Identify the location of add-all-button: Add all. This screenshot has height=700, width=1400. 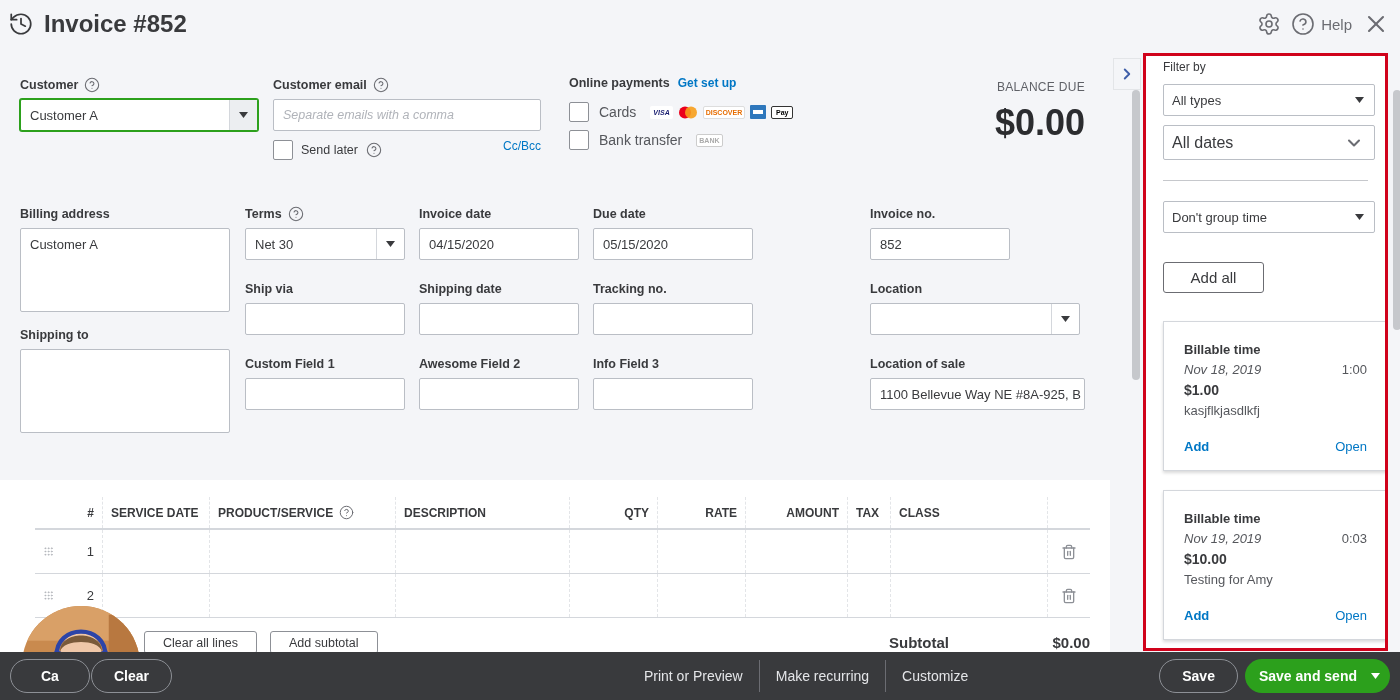
(1213, 277).